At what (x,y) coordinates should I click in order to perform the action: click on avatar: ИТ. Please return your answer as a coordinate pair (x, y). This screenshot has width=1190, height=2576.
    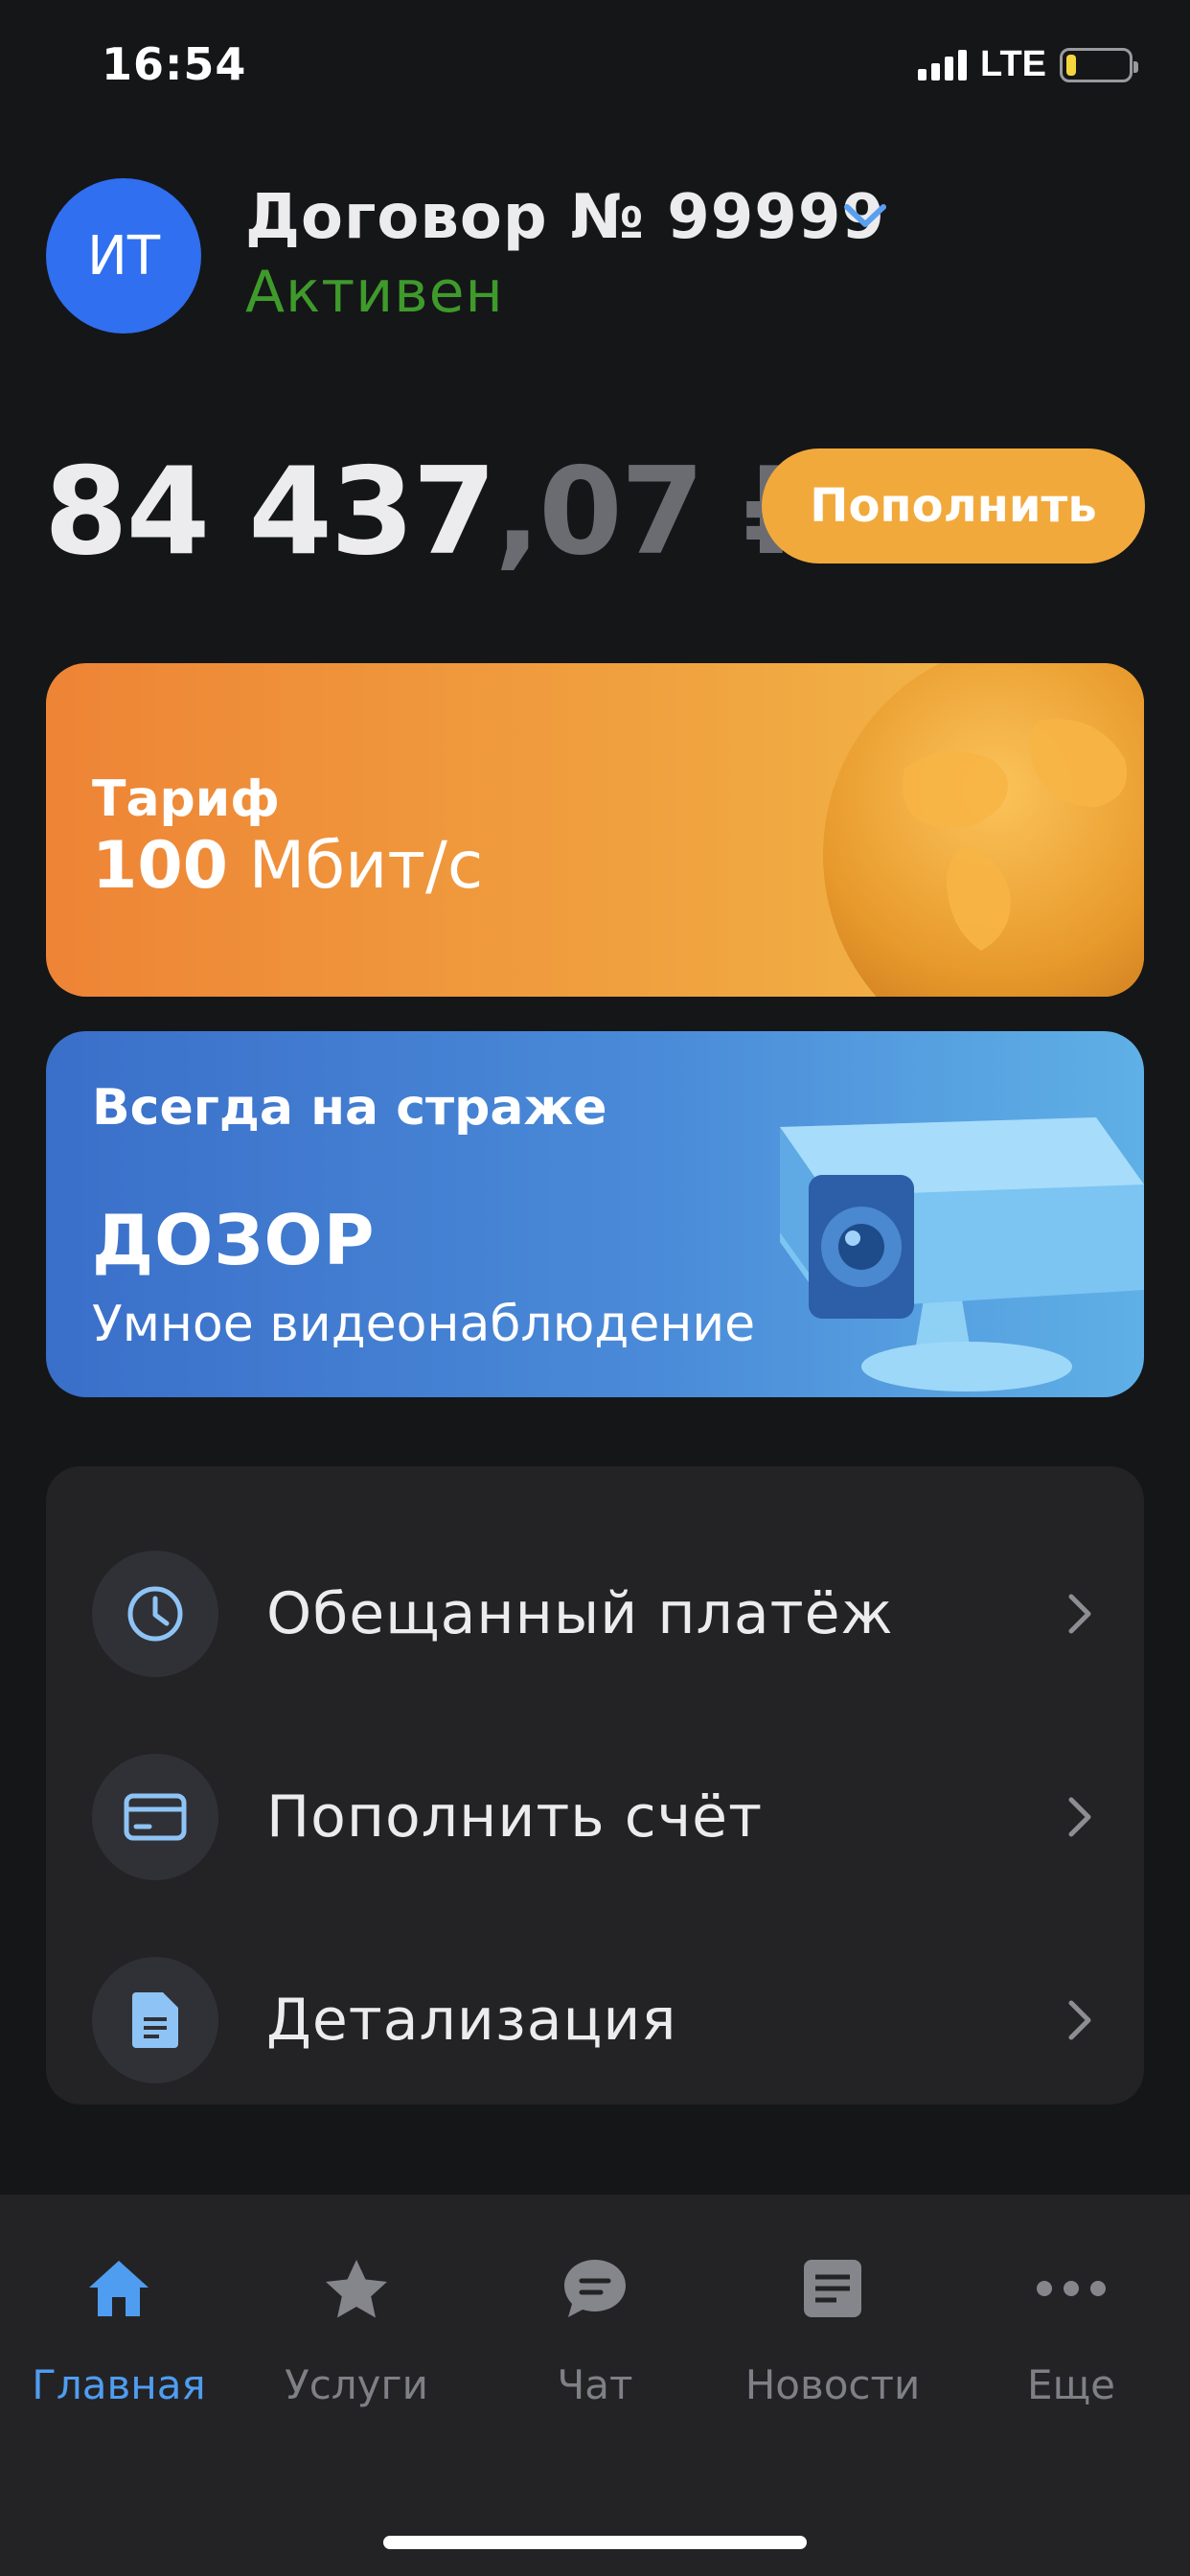
    Looking at the image, I should click on (124, 256).